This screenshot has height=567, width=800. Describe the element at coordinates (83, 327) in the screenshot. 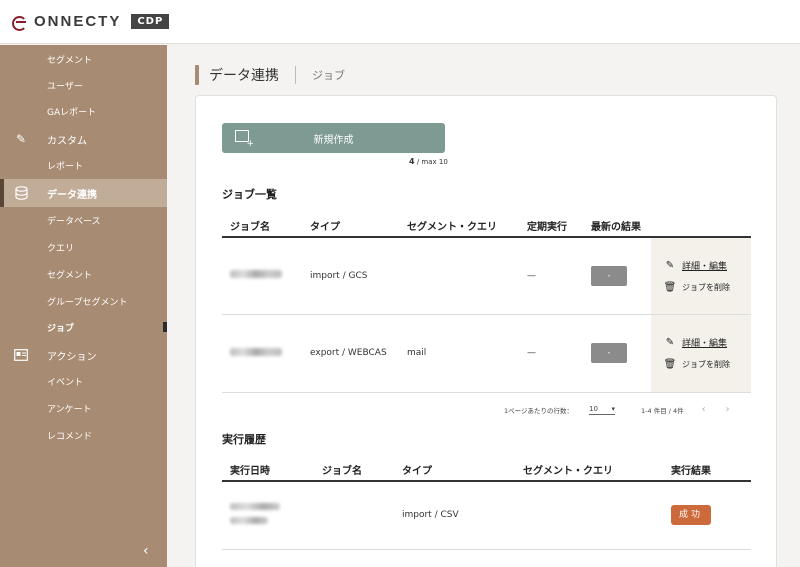

I see `sidebar-item-job: ジョブ` at that location.